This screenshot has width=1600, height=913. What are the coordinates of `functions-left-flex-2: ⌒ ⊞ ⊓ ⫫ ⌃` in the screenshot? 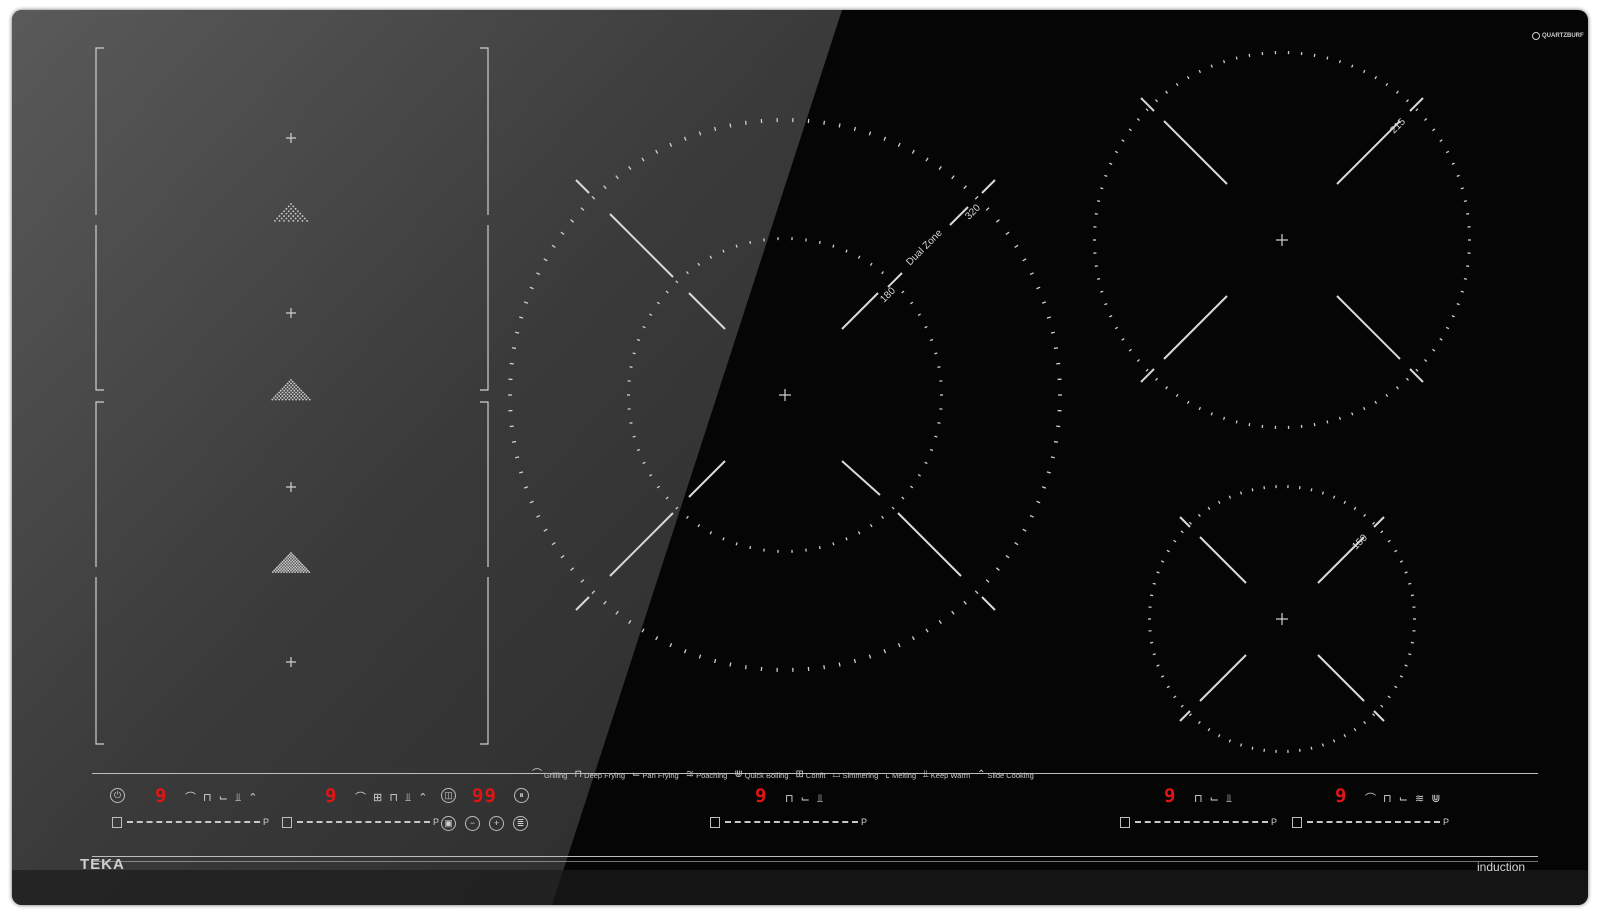 It's located at (392, 798).